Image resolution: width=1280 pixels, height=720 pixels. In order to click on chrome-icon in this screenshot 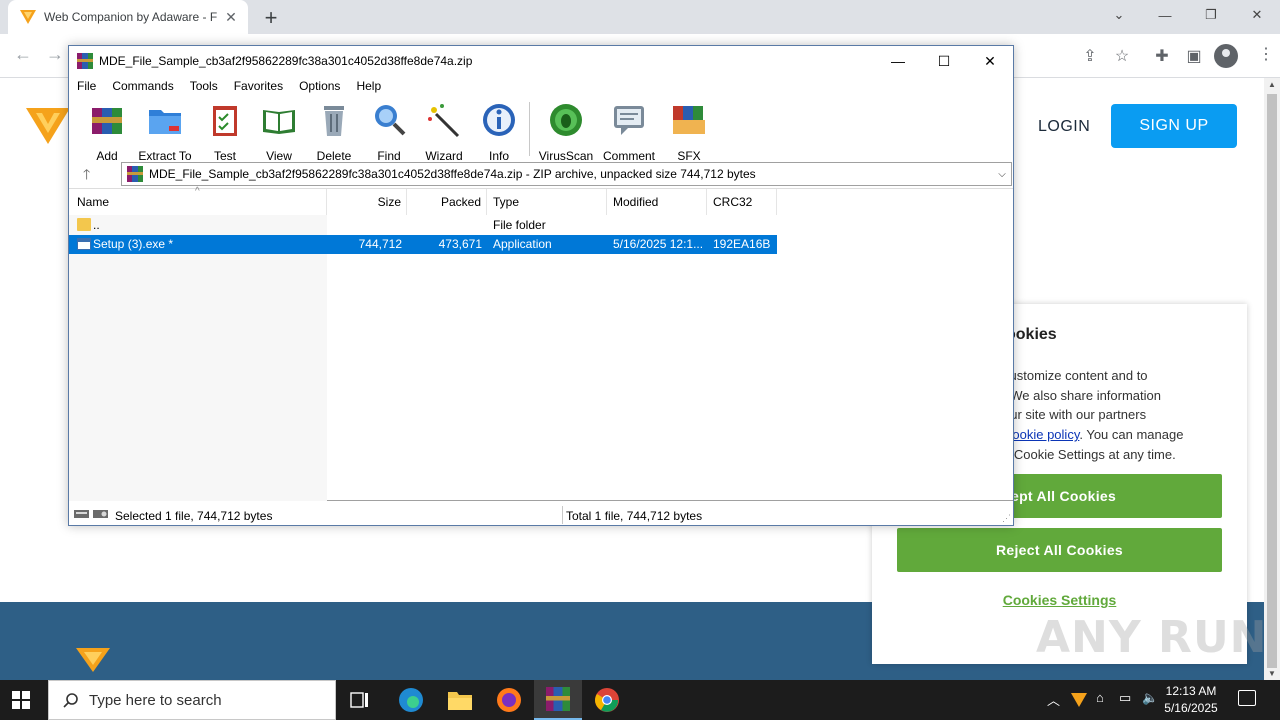, I will do `click(607, 700)`.